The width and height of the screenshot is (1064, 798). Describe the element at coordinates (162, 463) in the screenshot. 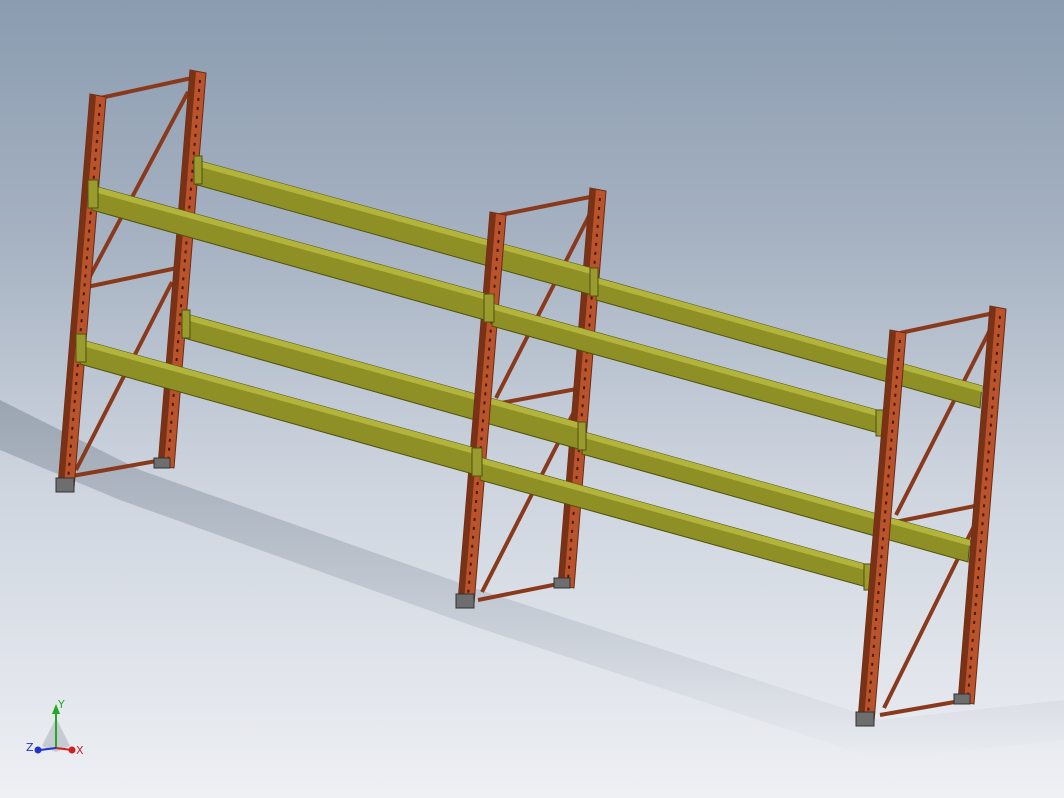

I see `baseplate-left-rear` at that location.